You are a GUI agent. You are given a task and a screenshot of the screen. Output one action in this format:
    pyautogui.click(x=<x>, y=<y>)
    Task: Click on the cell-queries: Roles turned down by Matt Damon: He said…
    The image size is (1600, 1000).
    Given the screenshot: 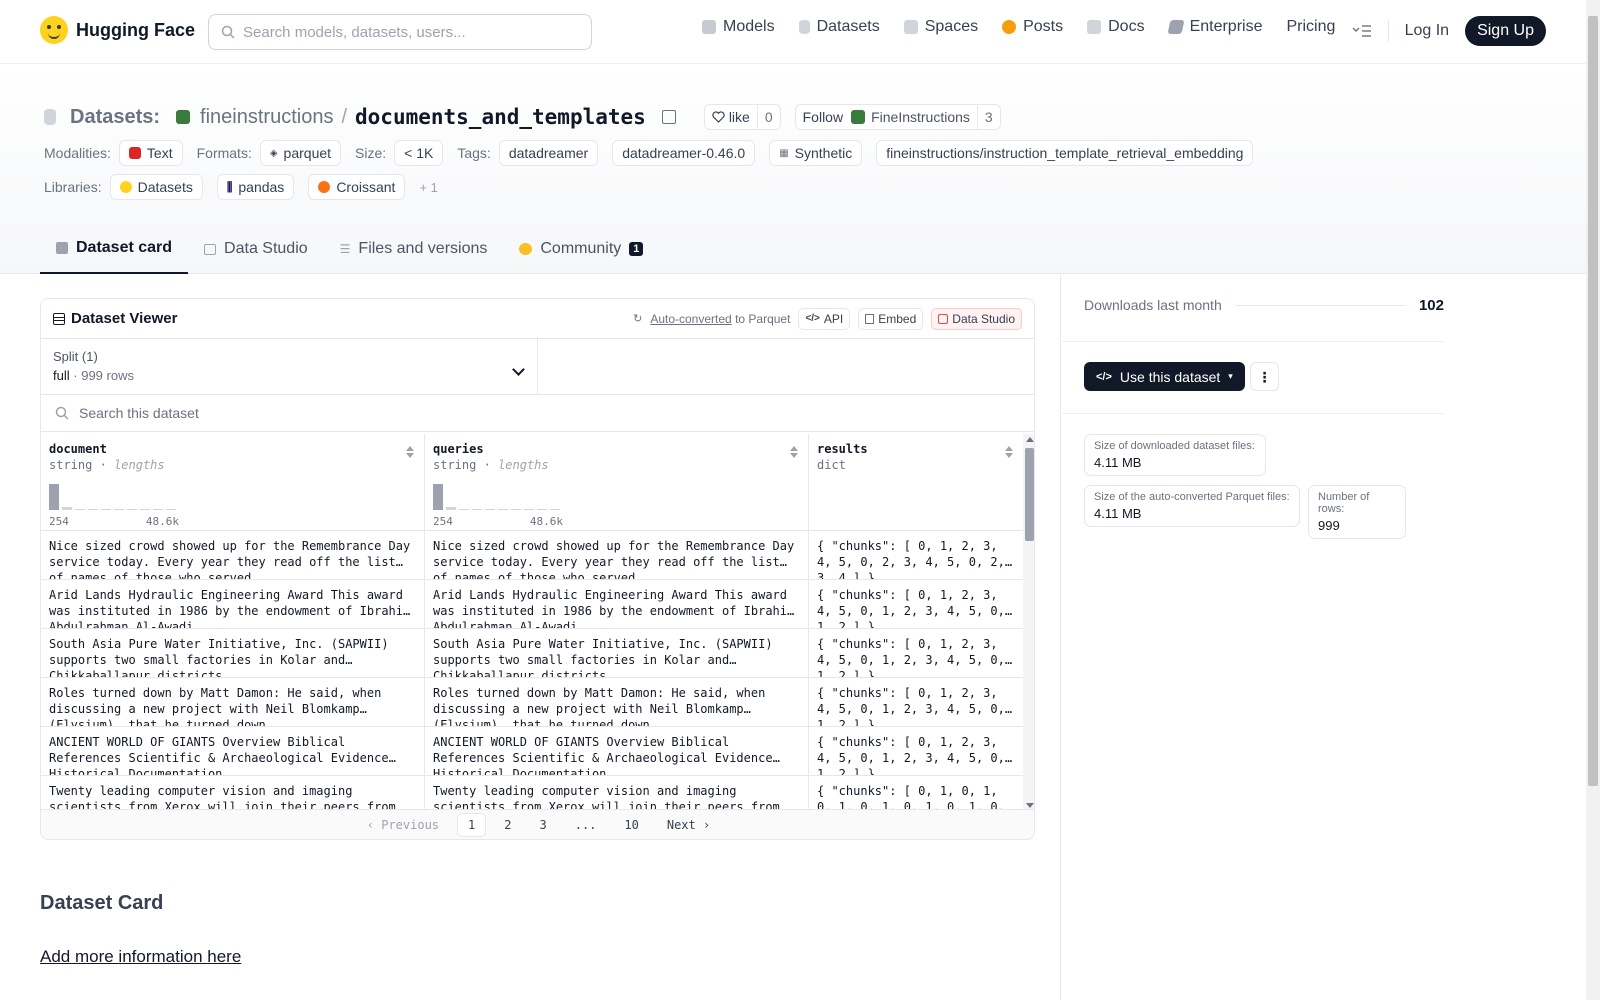 What is the action you would take?
    pyautogui.click(x=617, y=702)
    